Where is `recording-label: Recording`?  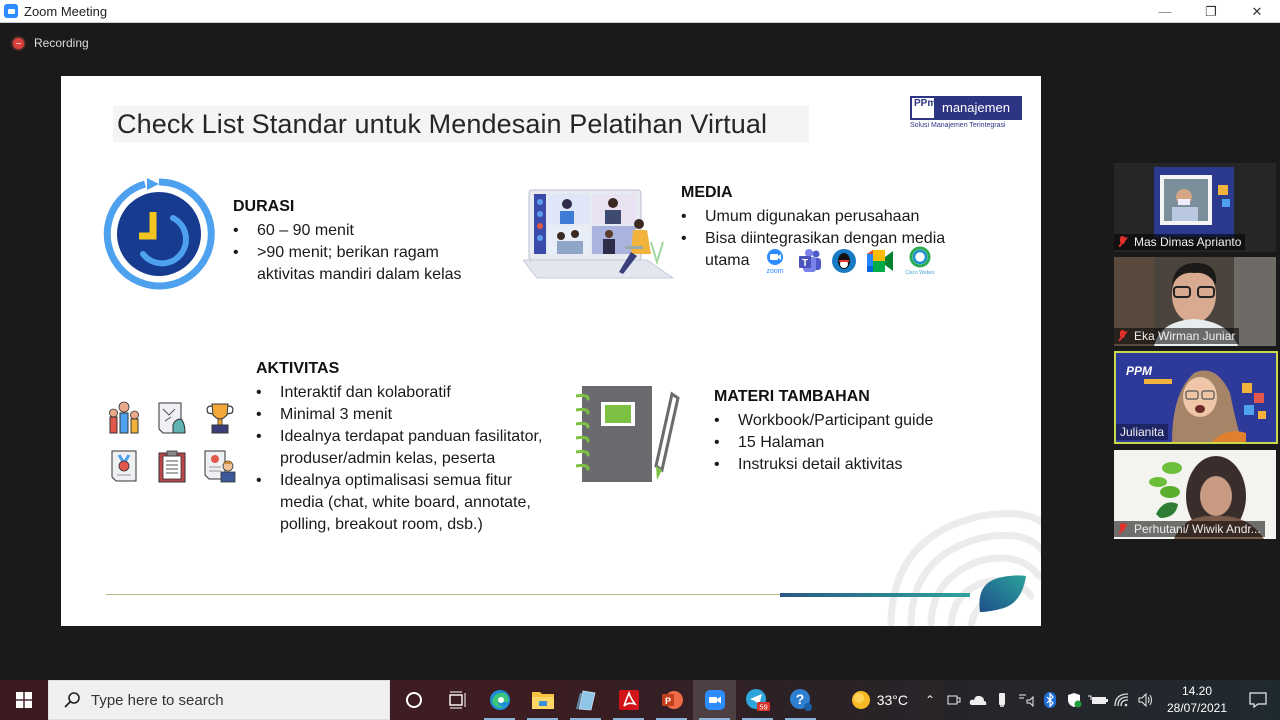 recording-label: Recording is located at coordinates (61, 43).